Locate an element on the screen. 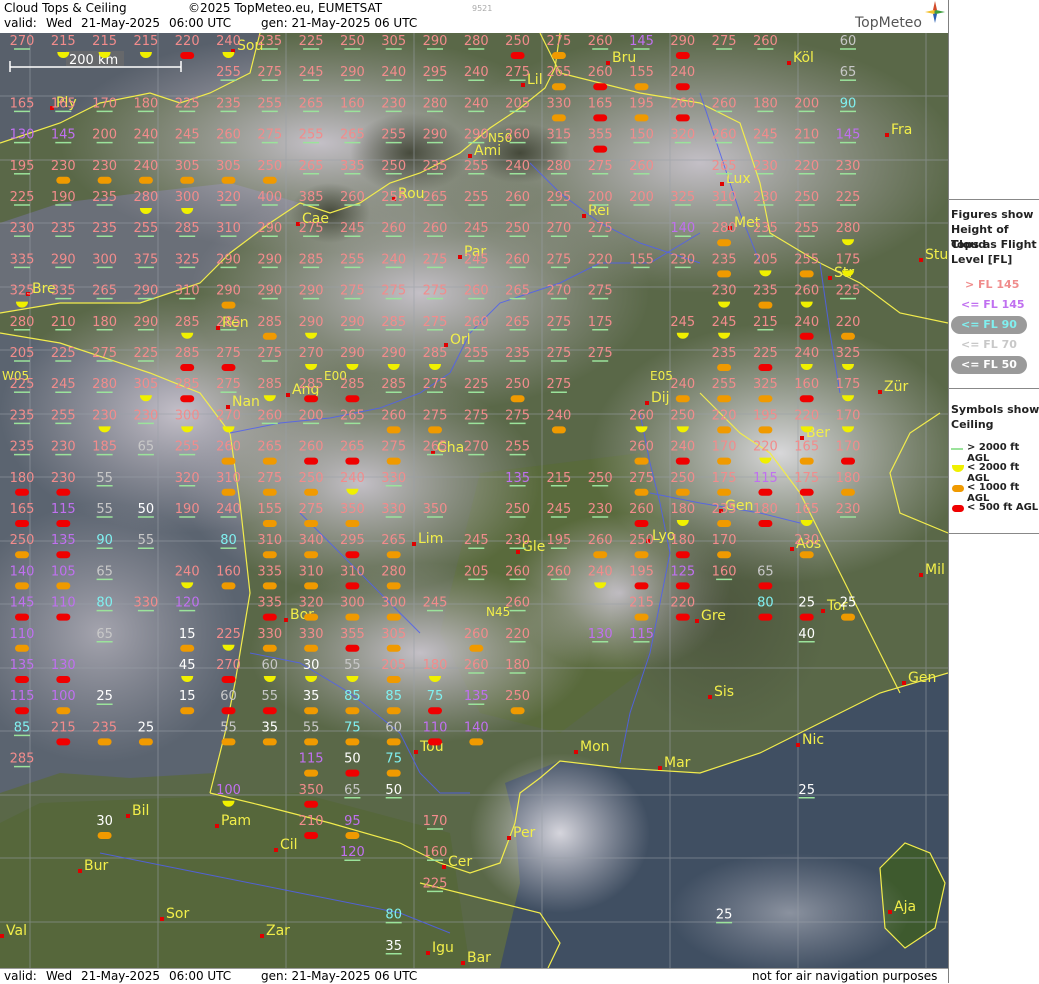 This screenshot has height=984, width=1039. cloud-top-value: 145 is located at coordinates (22, 603).